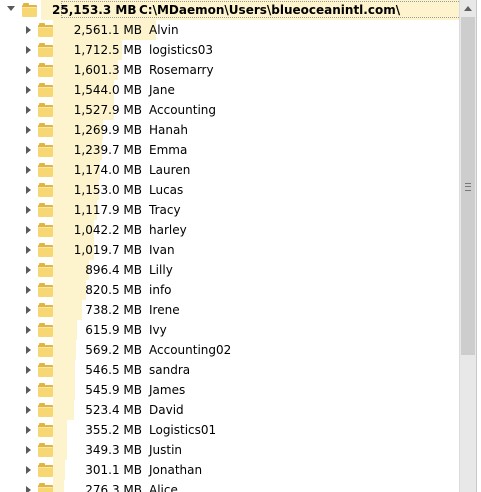  Describe the element at coordinates (107, 130) in the screenshot. I see `item-size: 1,269.9 MB` at that location.